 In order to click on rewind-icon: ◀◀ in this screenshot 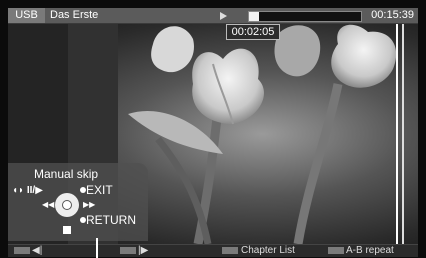, I will do `click(48, 204)`.